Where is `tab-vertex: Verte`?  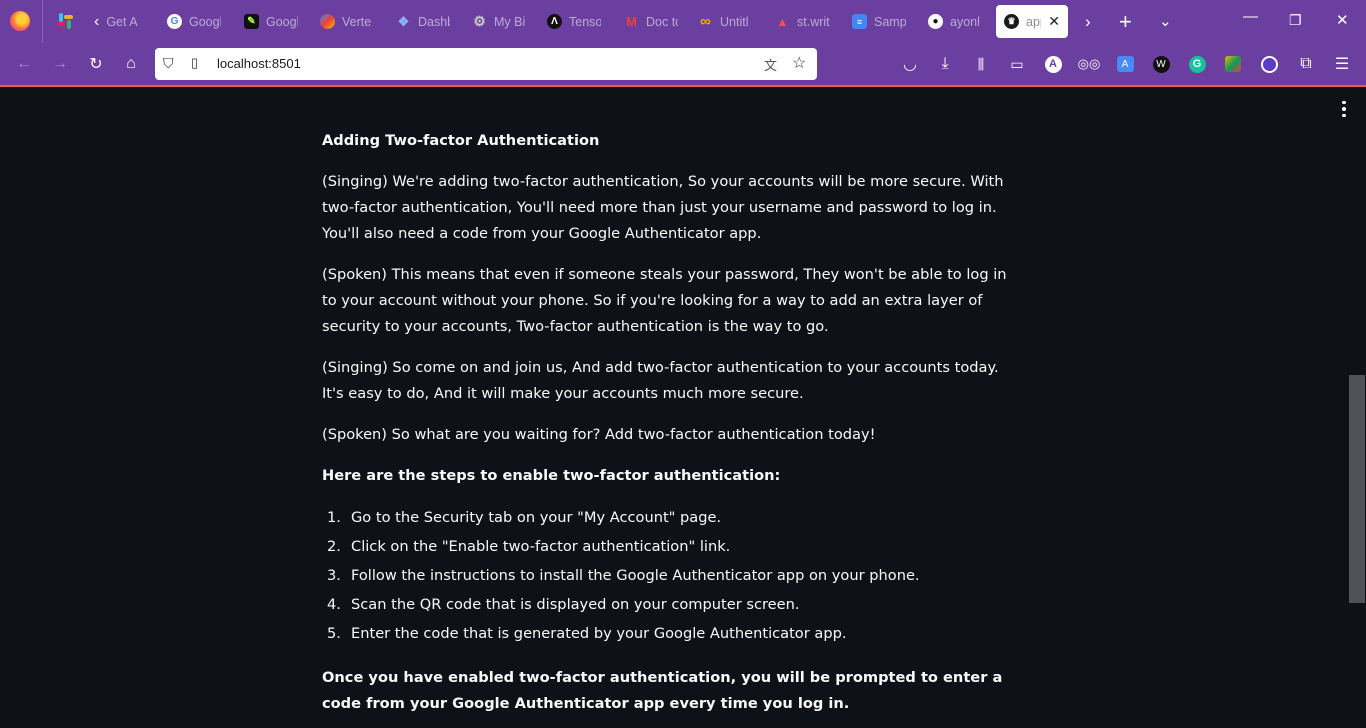
tab-vertex: Verte is located at coordinates (350, 21).